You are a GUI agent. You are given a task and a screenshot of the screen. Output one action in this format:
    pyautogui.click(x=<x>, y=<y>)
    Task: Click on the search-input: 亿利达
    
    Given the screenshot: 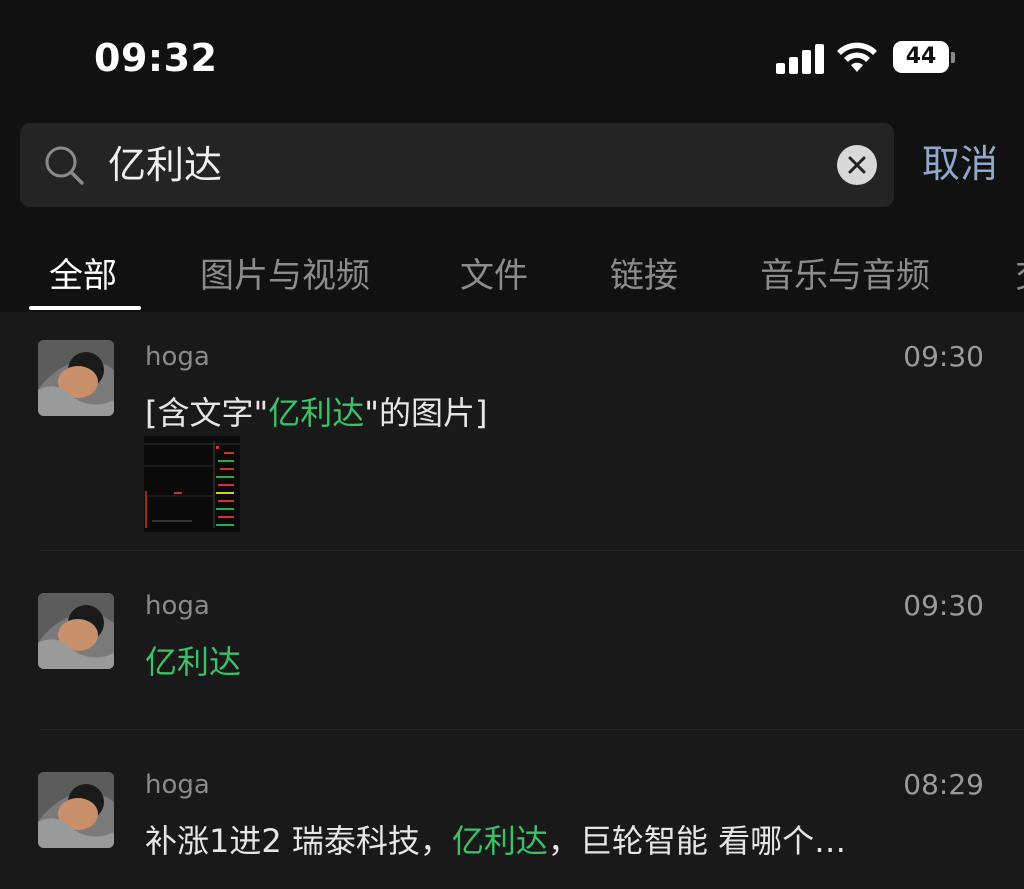 What is the action you would take?
    pyautogui.click(x=165, y=165)
    